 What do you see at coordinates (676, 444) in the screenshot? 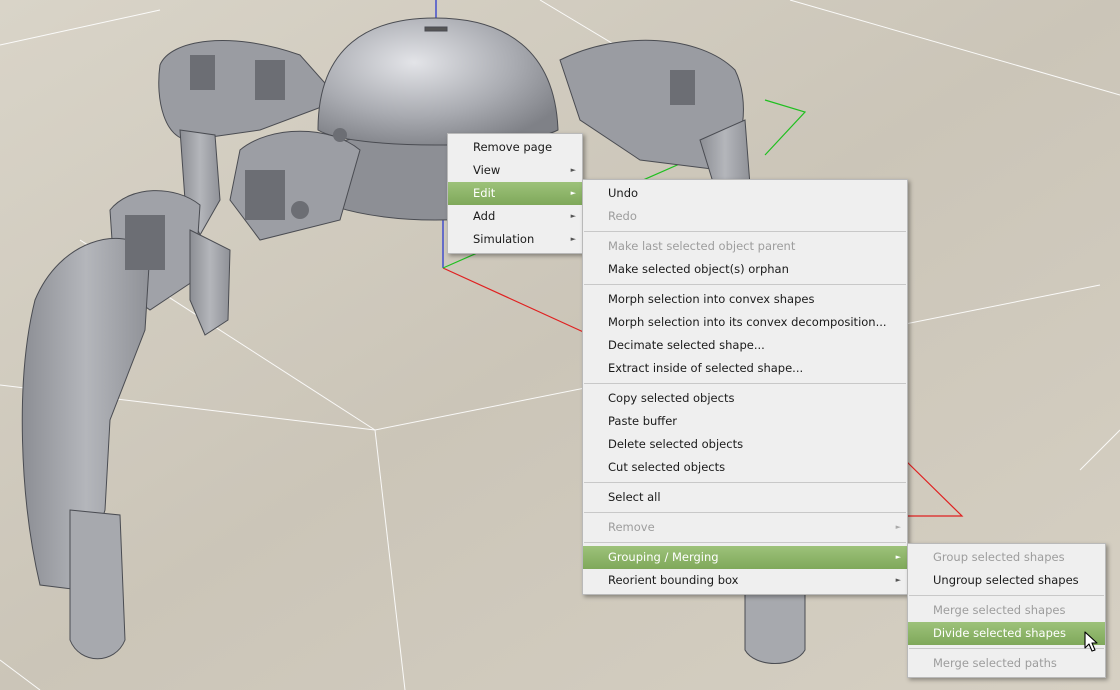
I see `menu-item-label: Delete selected objects` at bounding box center [676, 444].